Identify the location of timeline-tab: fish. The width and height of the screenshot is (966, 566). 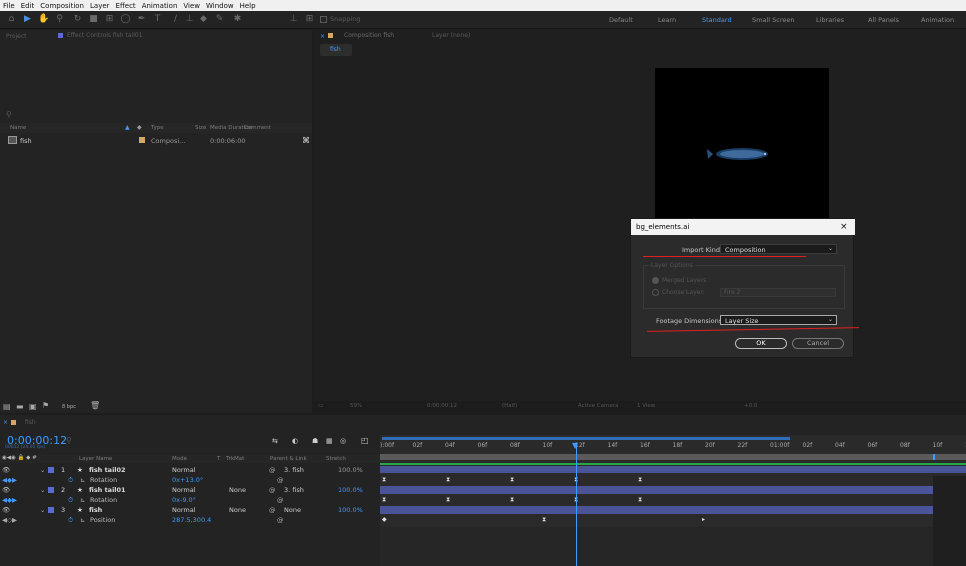
(30, 422).